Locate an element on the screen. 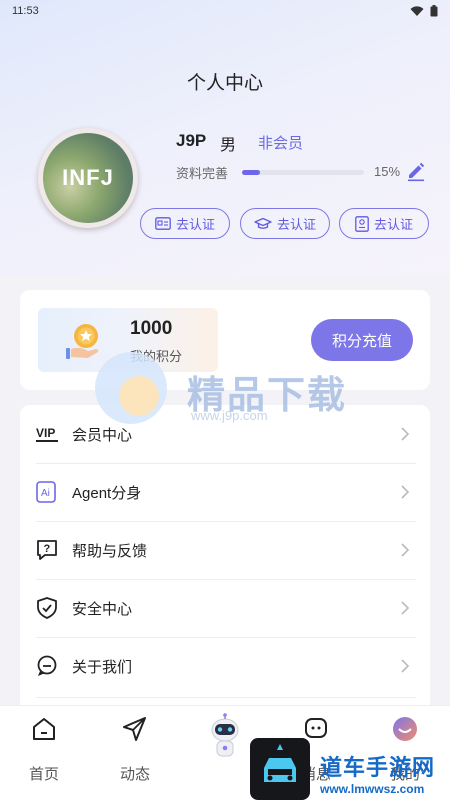 This screenshot has height=800, width=450. status-bar: 11:53 is located at coordinates (225, 11).